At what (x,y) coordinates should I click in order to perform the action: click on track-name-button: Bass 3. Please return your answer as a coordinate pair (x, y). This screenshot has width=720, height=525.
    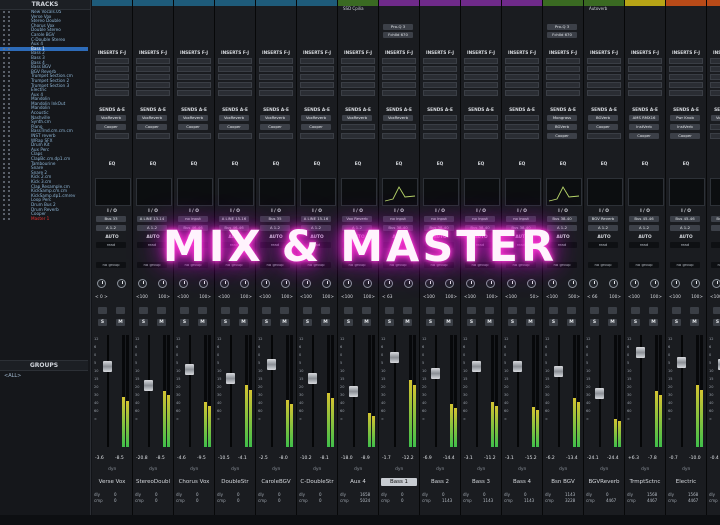
    Looking at the image, I should click on (481, 482).